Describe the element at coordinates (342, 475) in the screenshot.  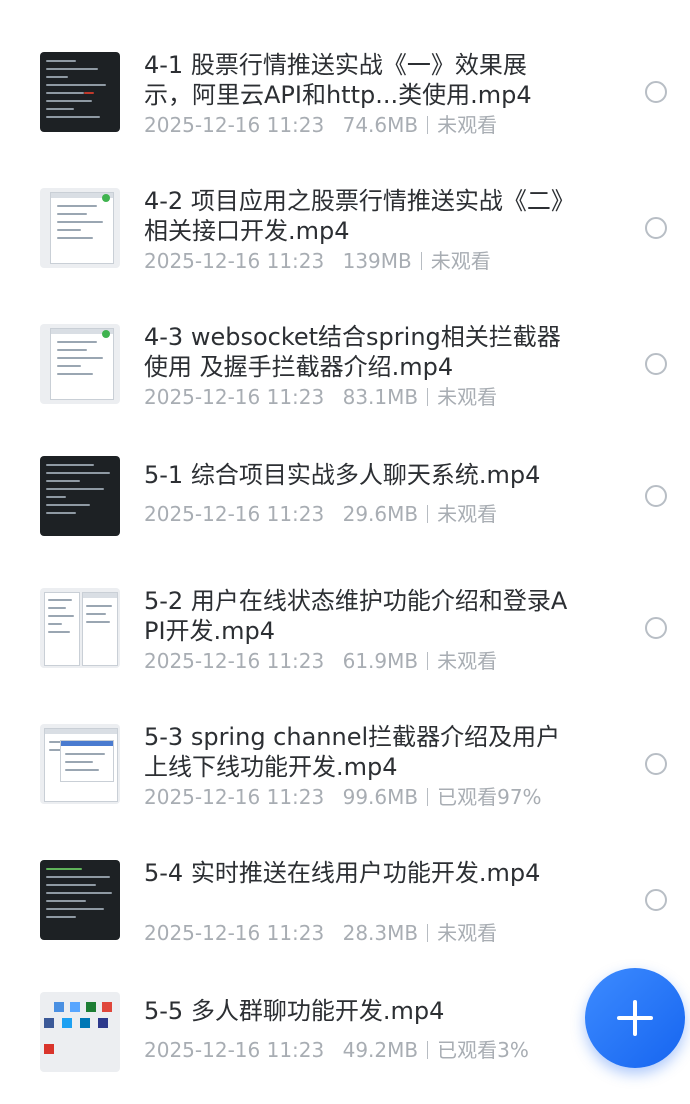
I see `file-title: 5-1 综合项目实战多人聊天系统.mp4` at that location.